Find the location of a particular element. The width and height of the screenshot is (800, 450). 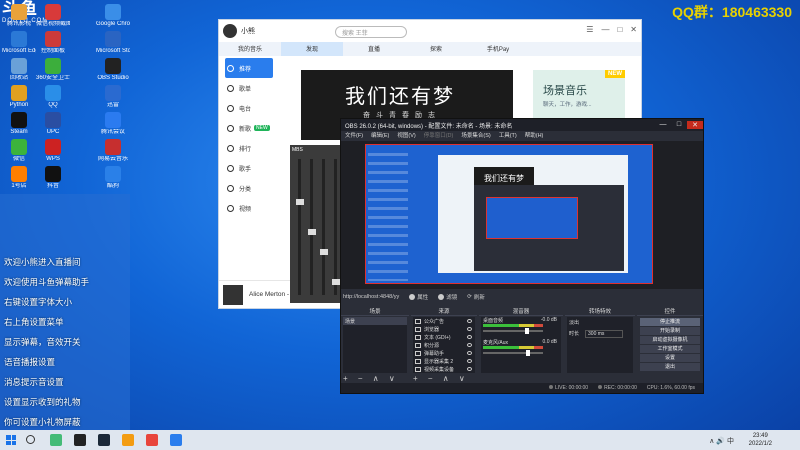

clock: 23:49 2022/1/2 is located at coordinates (760, 440).